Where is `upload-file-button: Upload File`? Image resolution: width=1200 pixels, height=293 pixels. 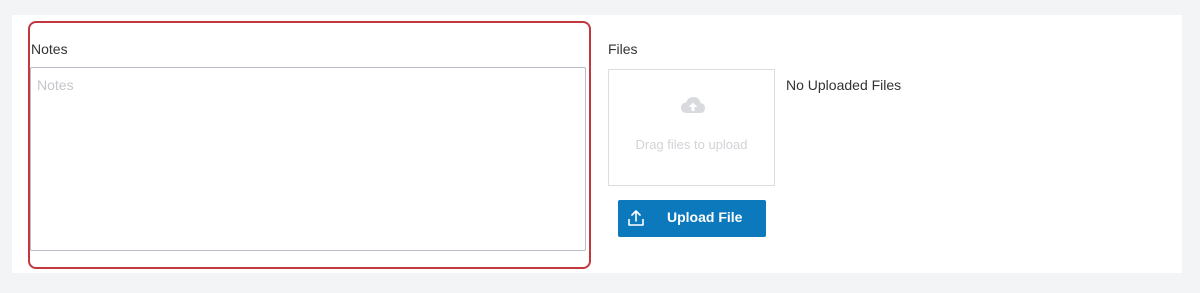
upload-file-button: Upload File is located at coordinates (692, 218).